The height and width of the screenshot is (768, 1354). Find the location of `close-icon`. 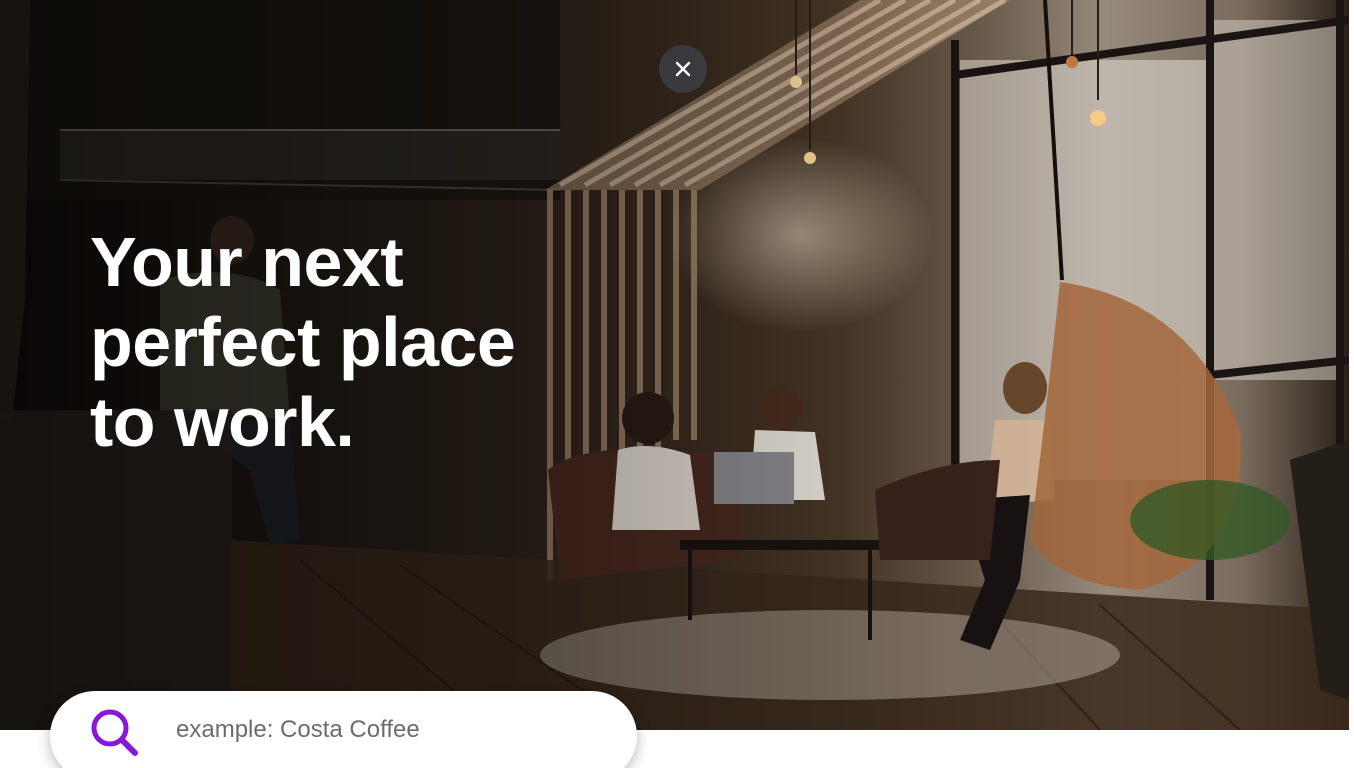

close-icon is located at coordinates (683, 69).